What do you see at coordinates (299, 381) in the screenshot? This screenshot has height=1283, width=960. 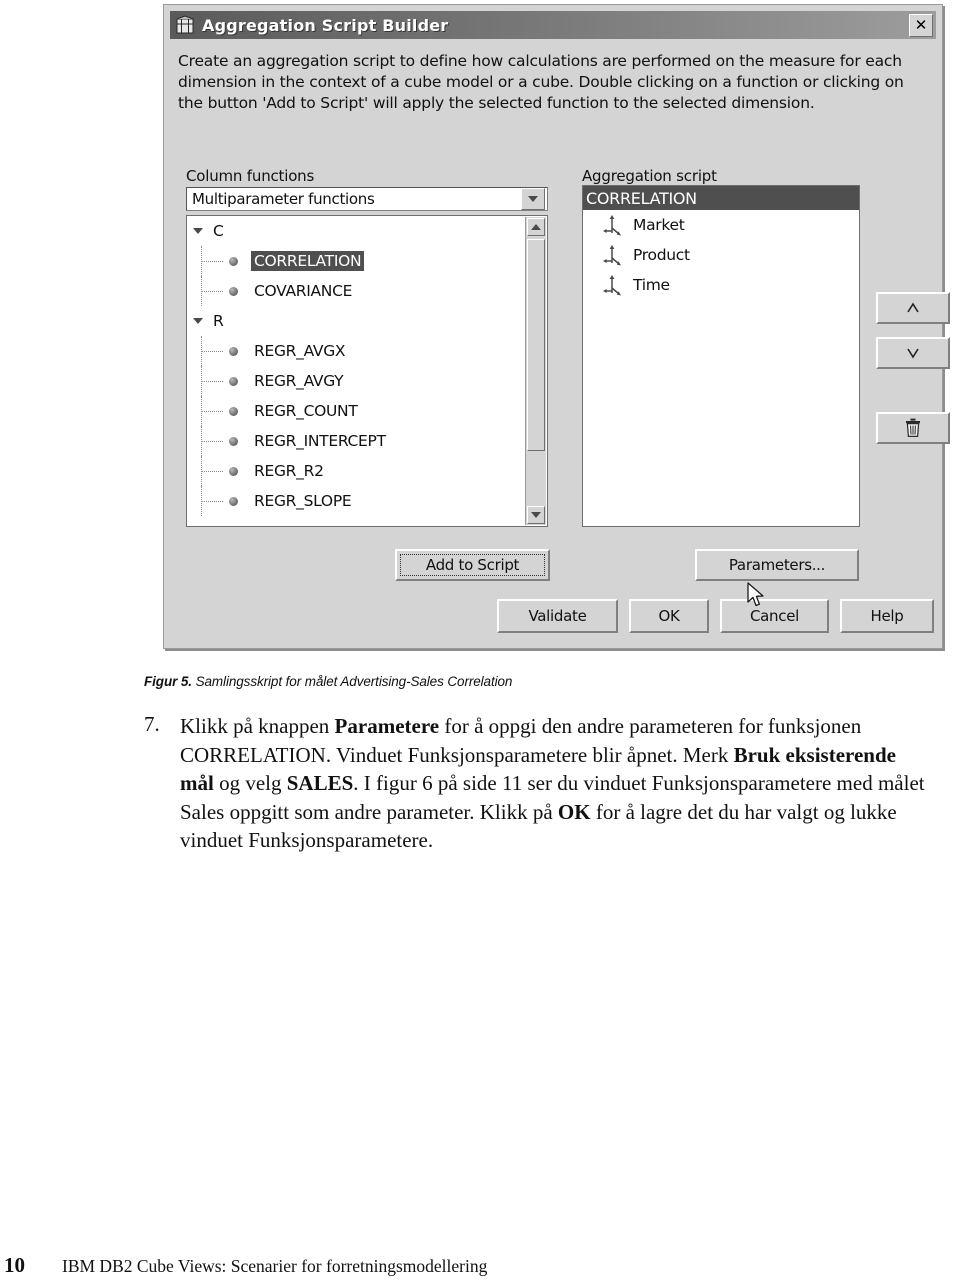 I see `tree-function-label: REGR_AVGY` at bounding box center [299, 381].